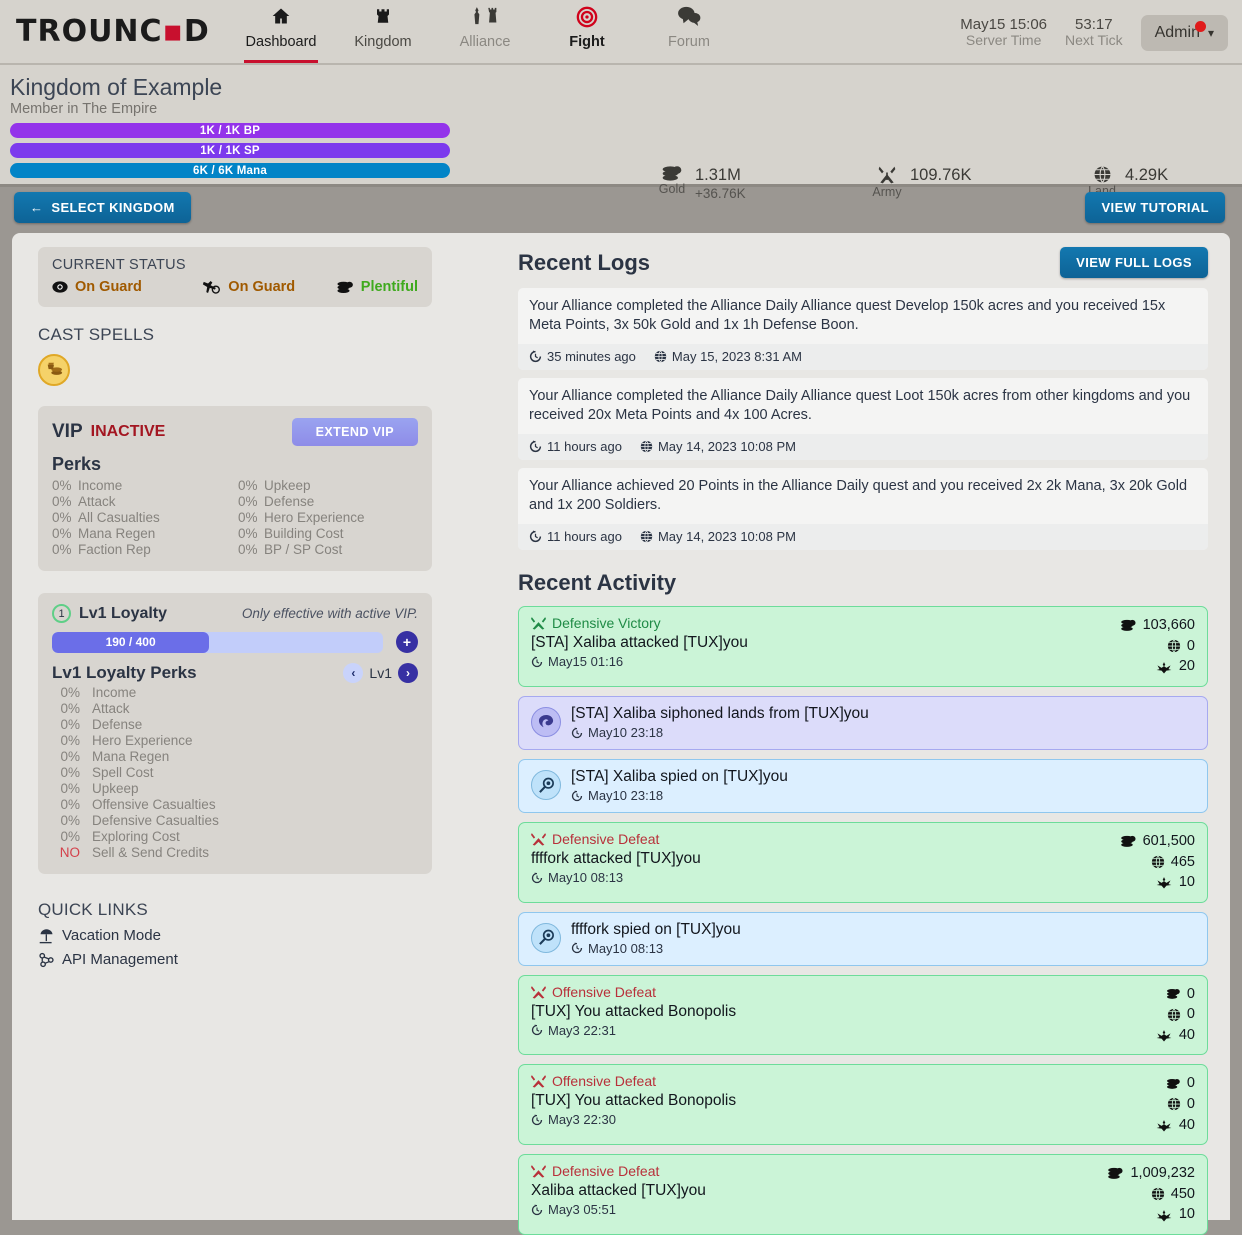  What do you see at coordinates (235, 432) in the screenshot?
I see `vip-header: VIP INACTIVE EXTEND VIP` at bounding box center [235, 432].